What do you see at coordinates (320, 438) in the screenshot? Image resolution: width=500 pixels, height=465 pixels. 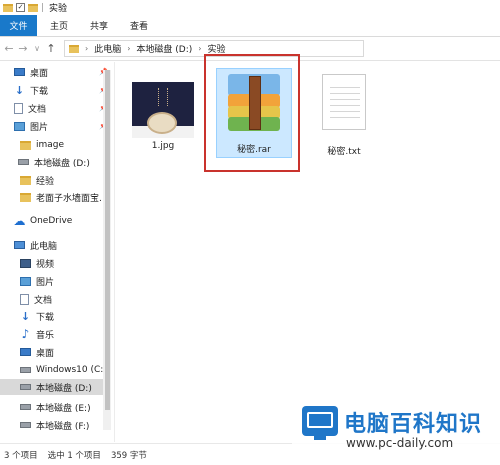 I see `monitor-stand` at bounding box center [320, 438].